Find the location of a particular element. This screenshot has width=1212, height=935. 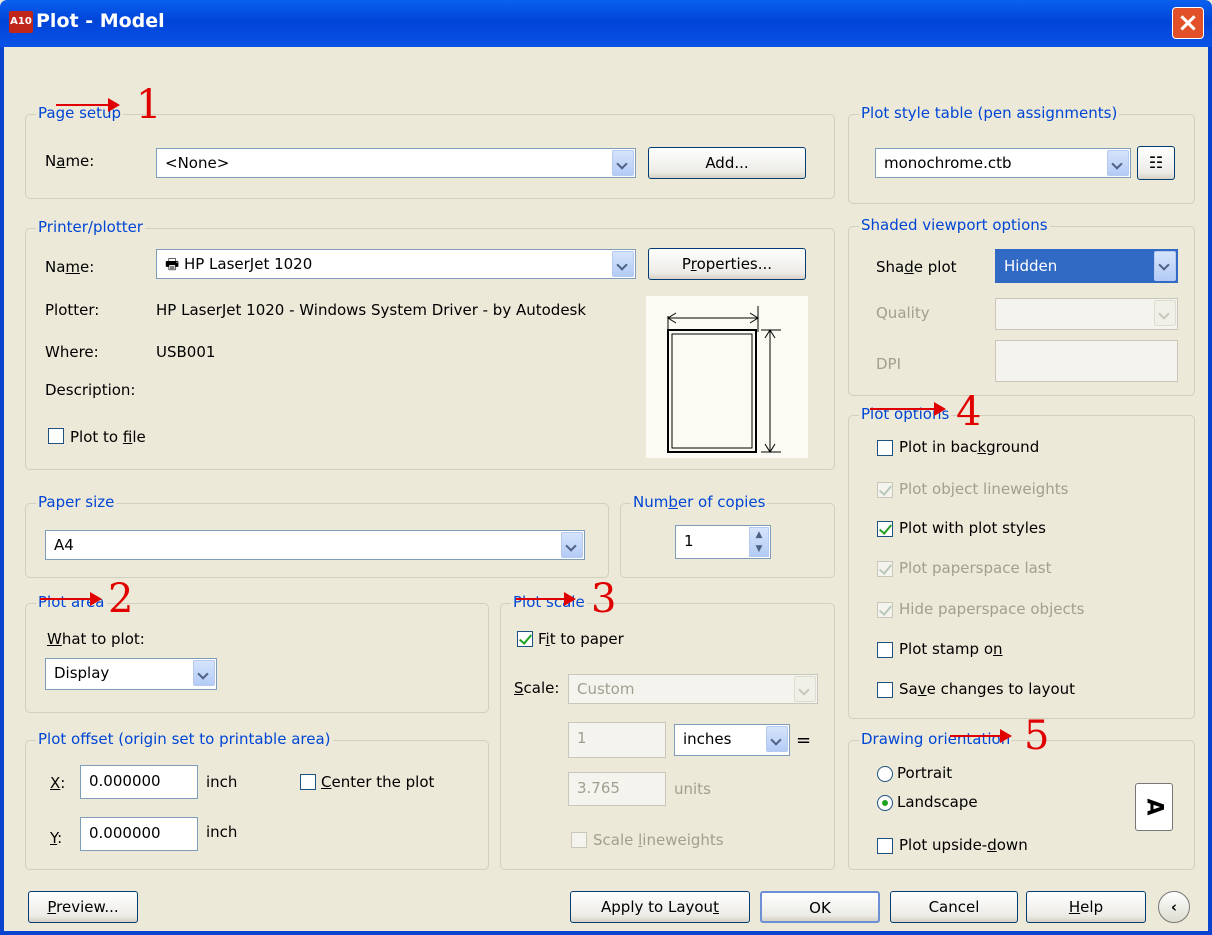

shade-plot-label: Shade plot is located at coordinates (916, 267).